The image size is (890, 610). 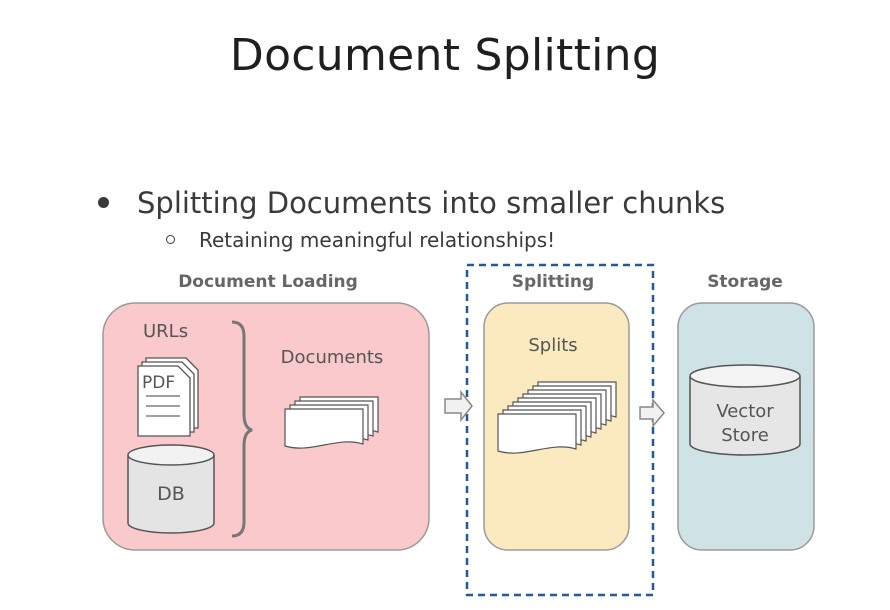 I want to click on db-label: DB, so click(x=171, y=494).